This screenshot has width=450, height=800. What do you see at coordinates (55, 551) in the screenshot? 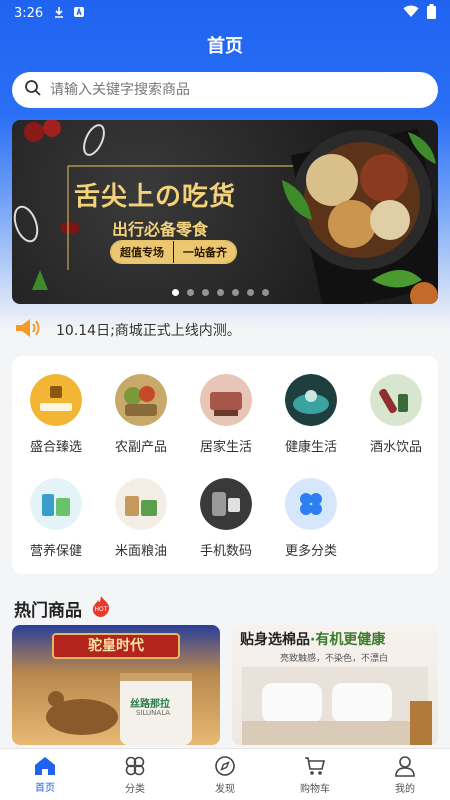
I see `category-label: 营养保健` at bounding box center [55, 551].